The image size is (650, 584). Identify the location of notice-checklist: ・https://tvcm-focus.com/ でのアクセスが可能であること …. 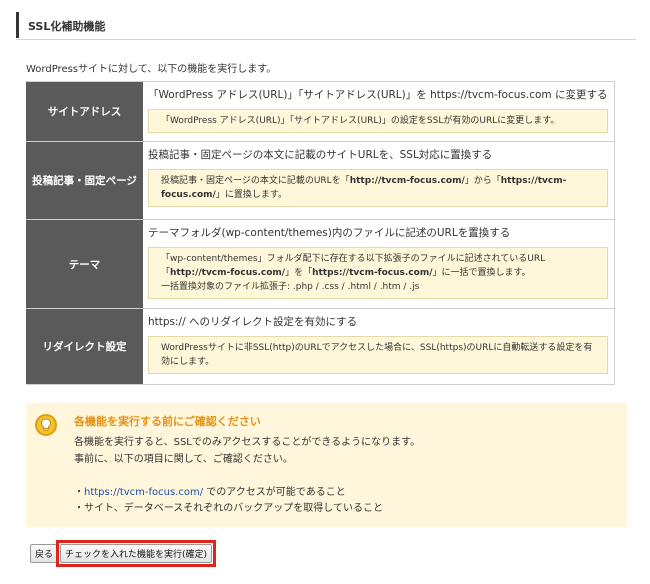
(228, 501).